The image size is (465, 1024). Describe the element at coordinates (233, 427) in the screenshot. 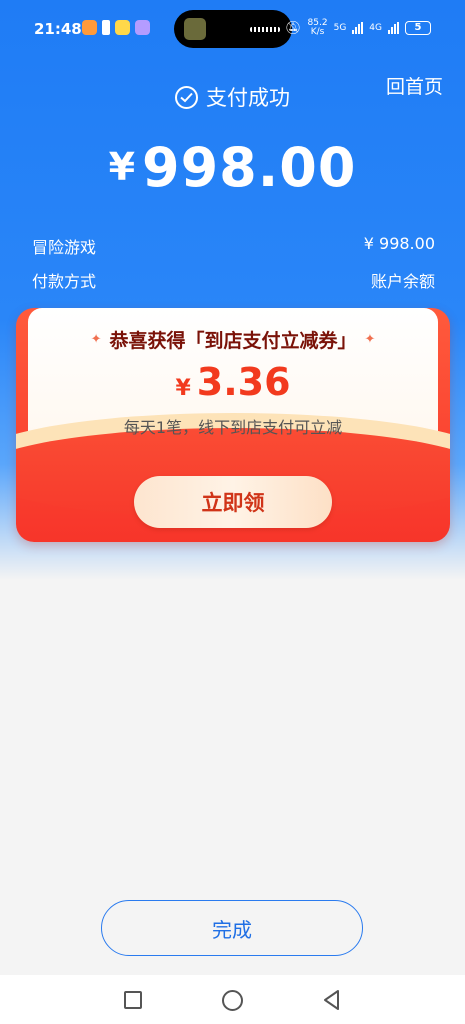

I see `coupon-description: 每天1笔，线下到店支付可立减` at that location.